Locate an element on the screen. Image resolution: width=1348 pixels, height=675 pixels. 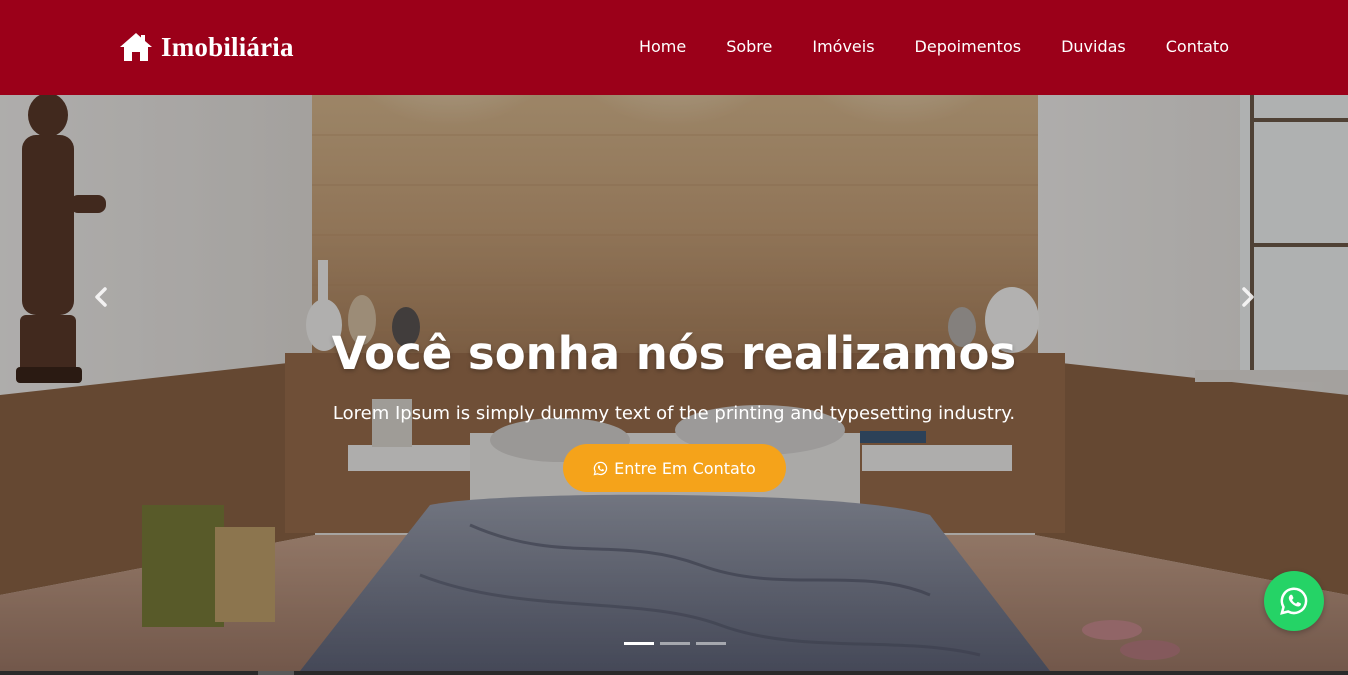
nav-link-sobre: Sobre is located at coordinates (749, 46).